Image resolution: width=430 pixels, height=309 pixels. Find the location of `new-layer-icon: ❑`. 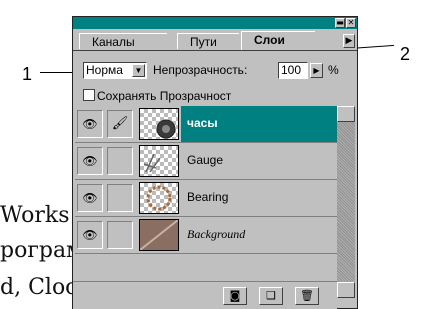

new-layer-icon: ❑ is located at coordinates (271, 296).